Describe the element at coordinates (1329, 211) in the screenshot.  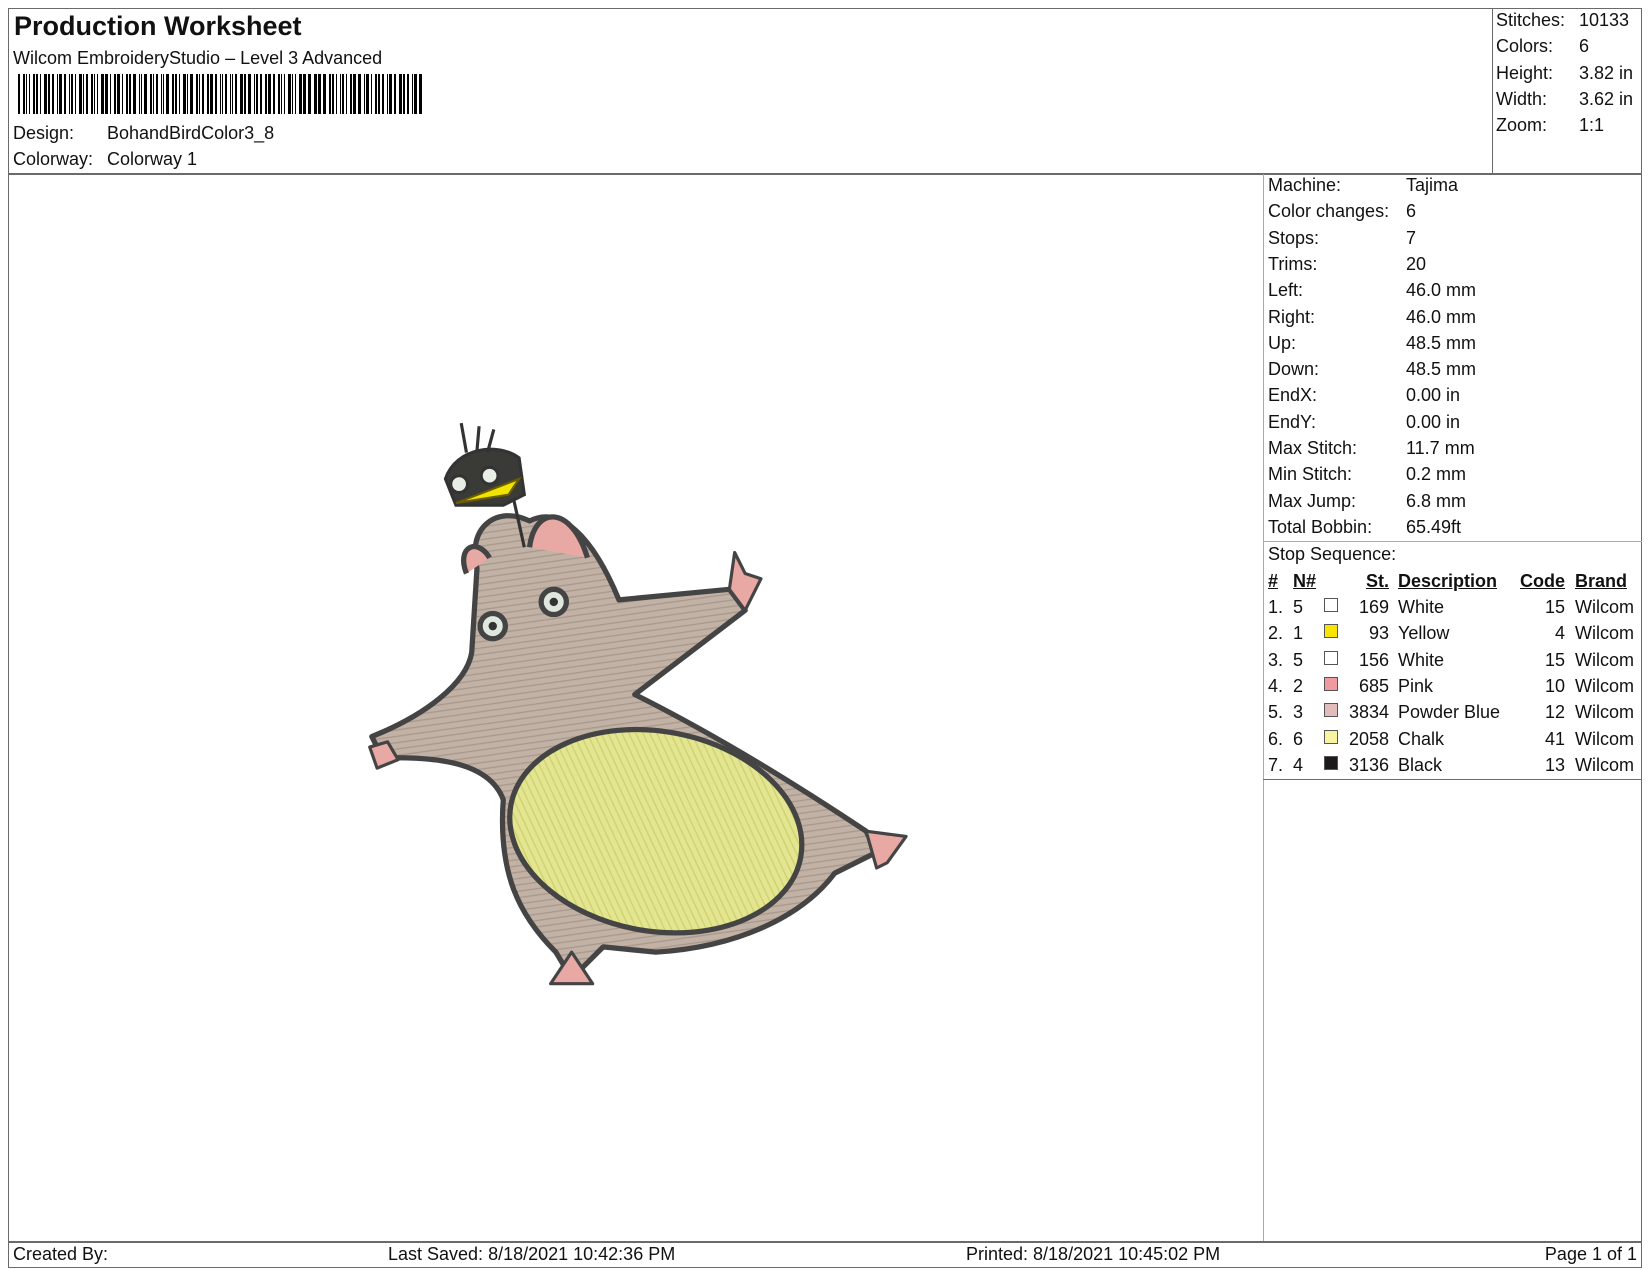
I see `detail-label: Color changes:` at that location.